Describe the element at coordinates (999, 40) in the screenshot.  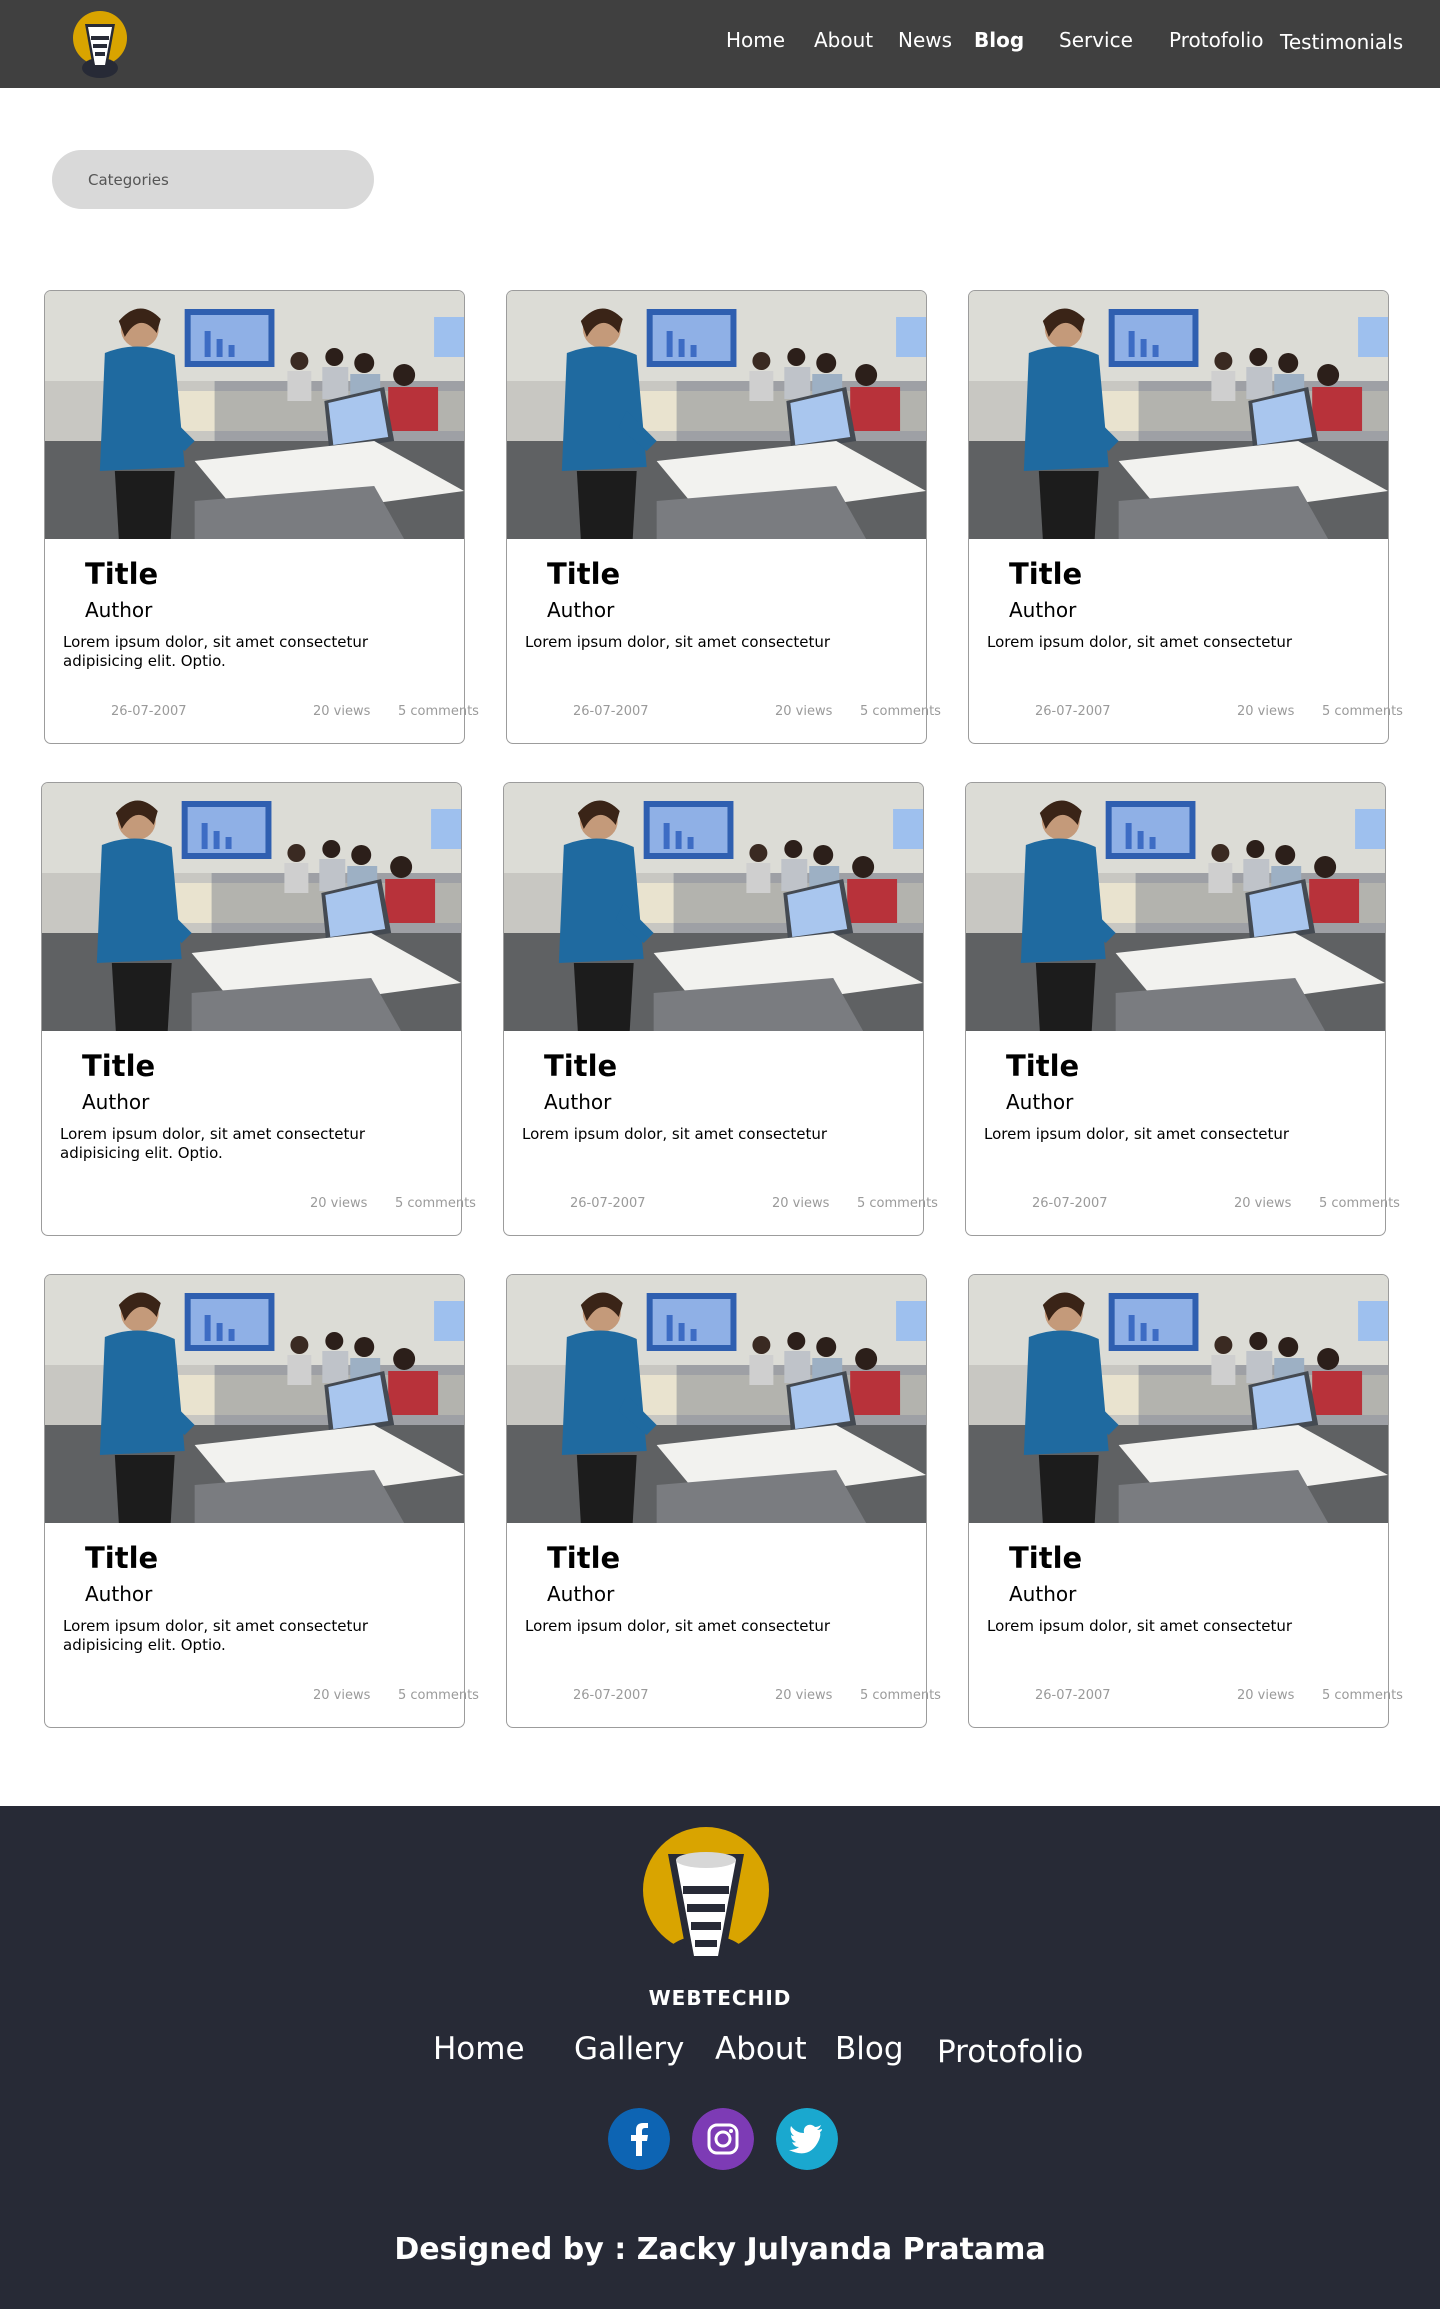
I see `nav-blog: Blog` at that location.